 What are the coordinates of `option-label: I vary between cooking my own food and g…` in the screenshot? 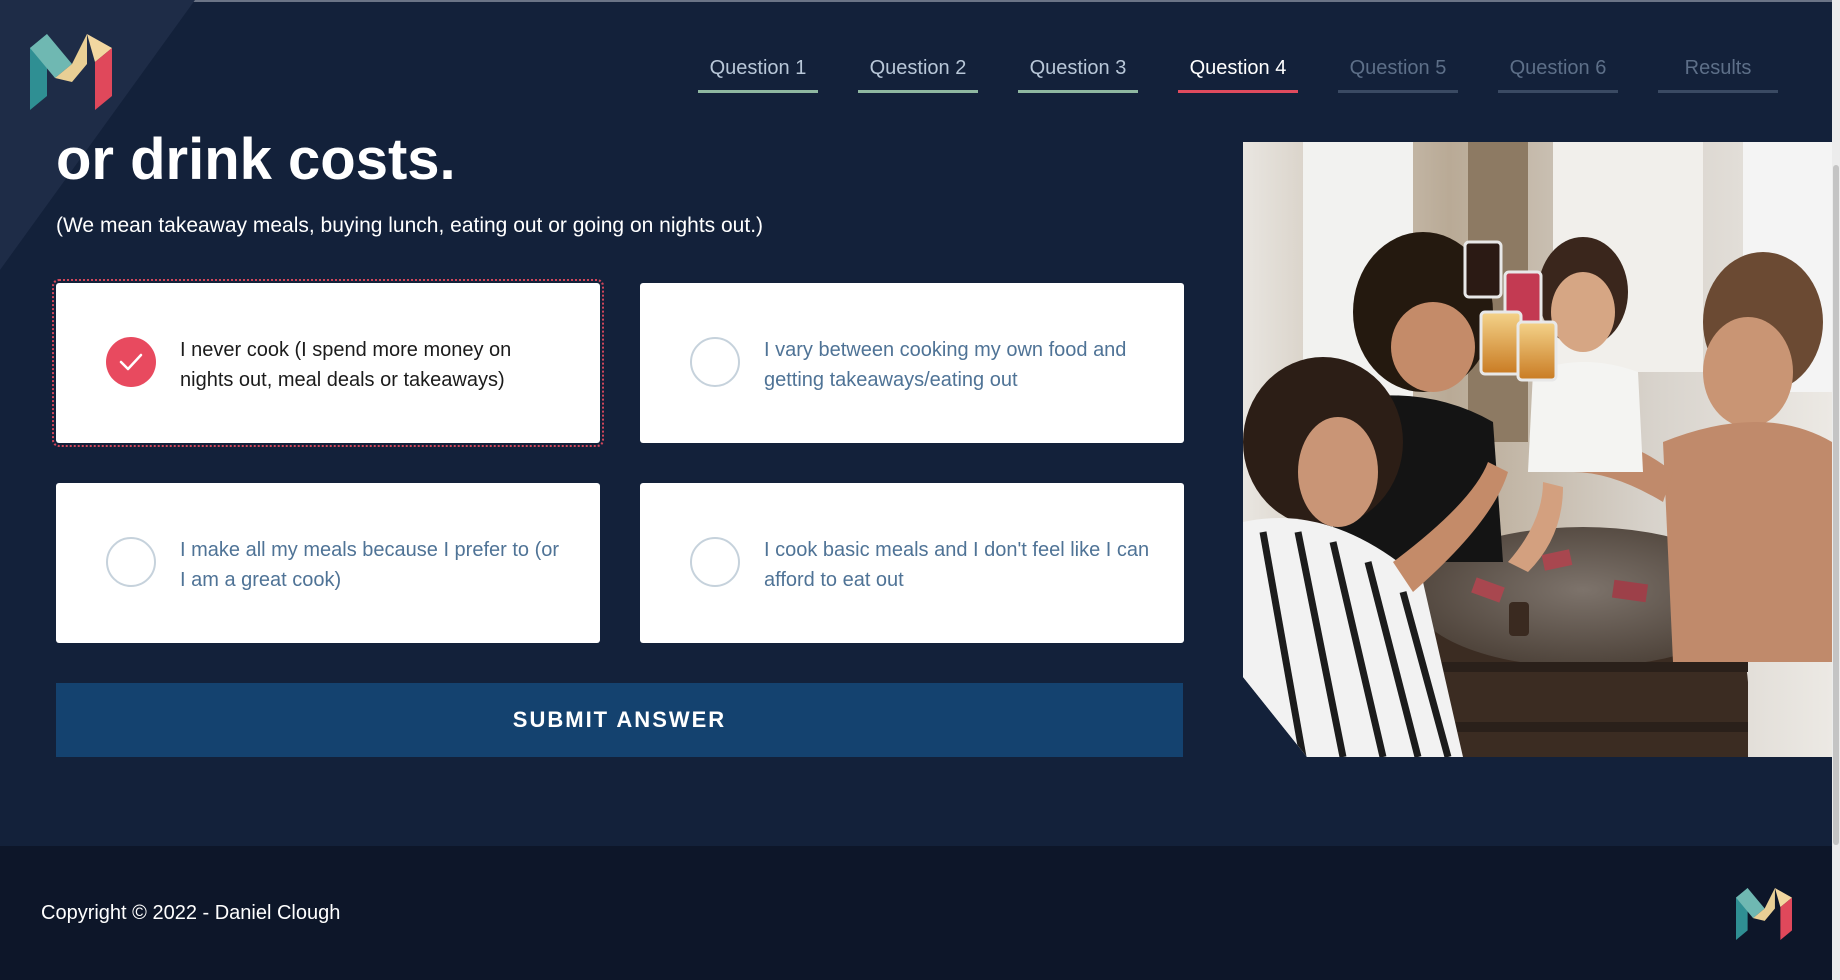 It's located at (945, 365).